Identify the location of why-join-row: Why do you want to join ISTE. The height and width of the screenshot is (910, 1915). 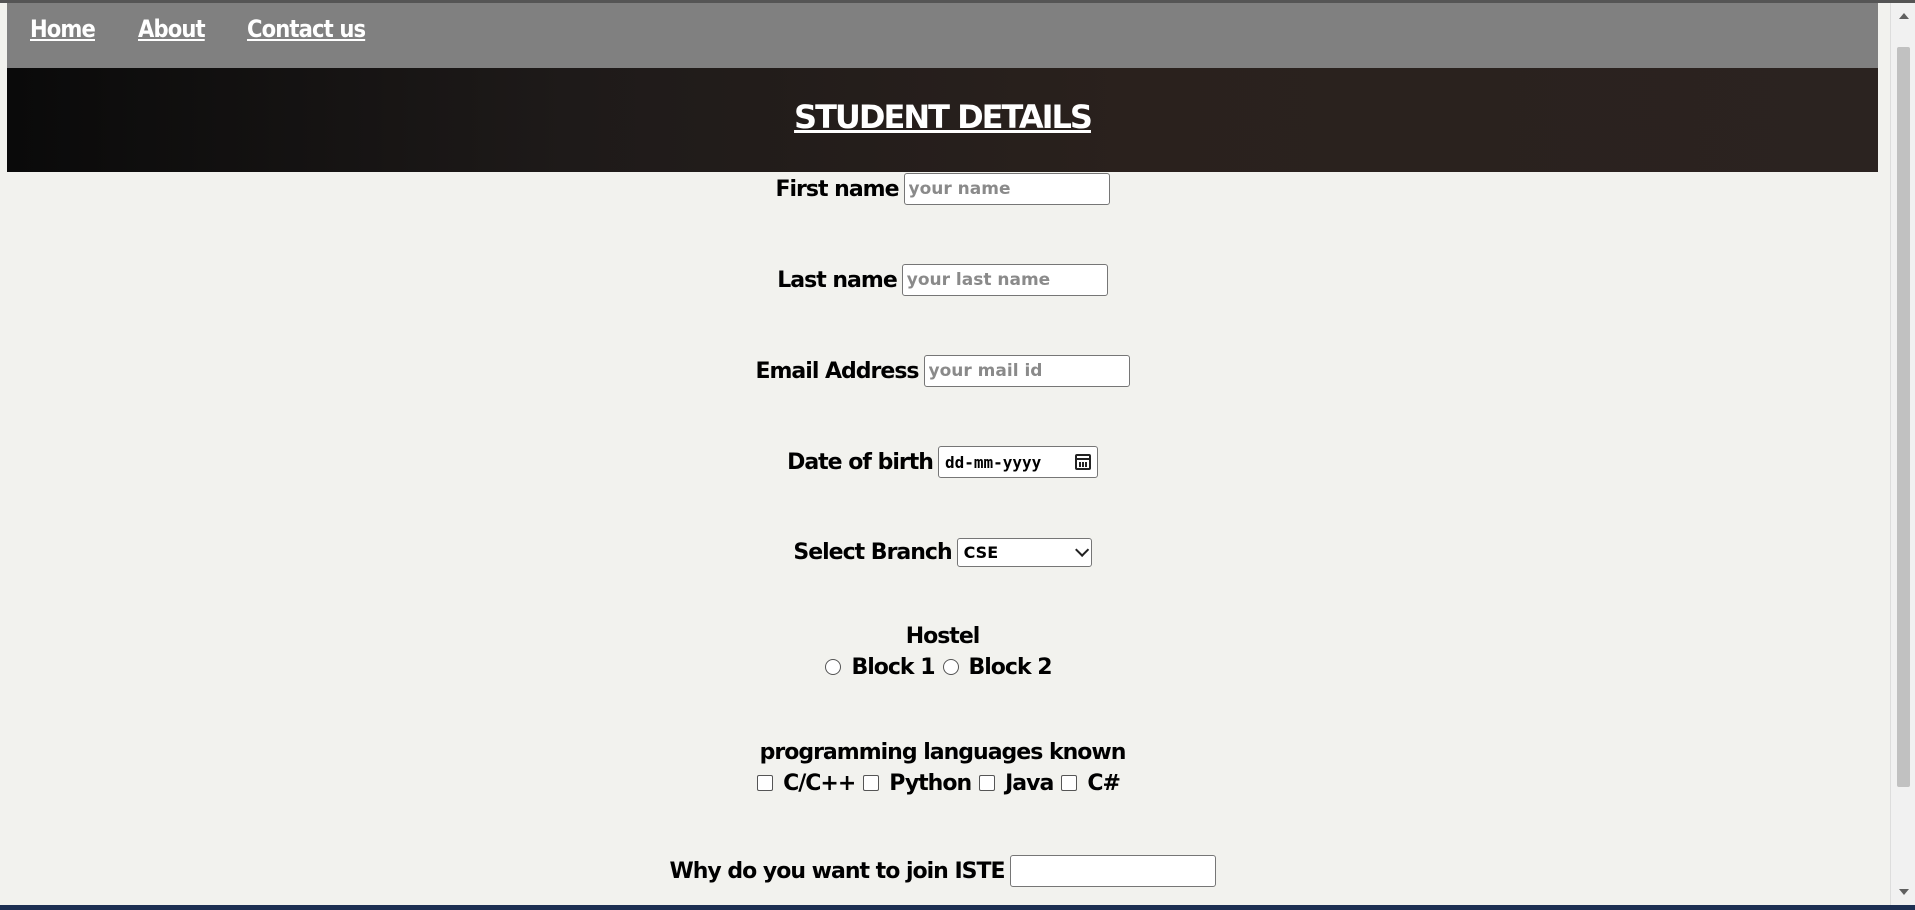
(942, 871).